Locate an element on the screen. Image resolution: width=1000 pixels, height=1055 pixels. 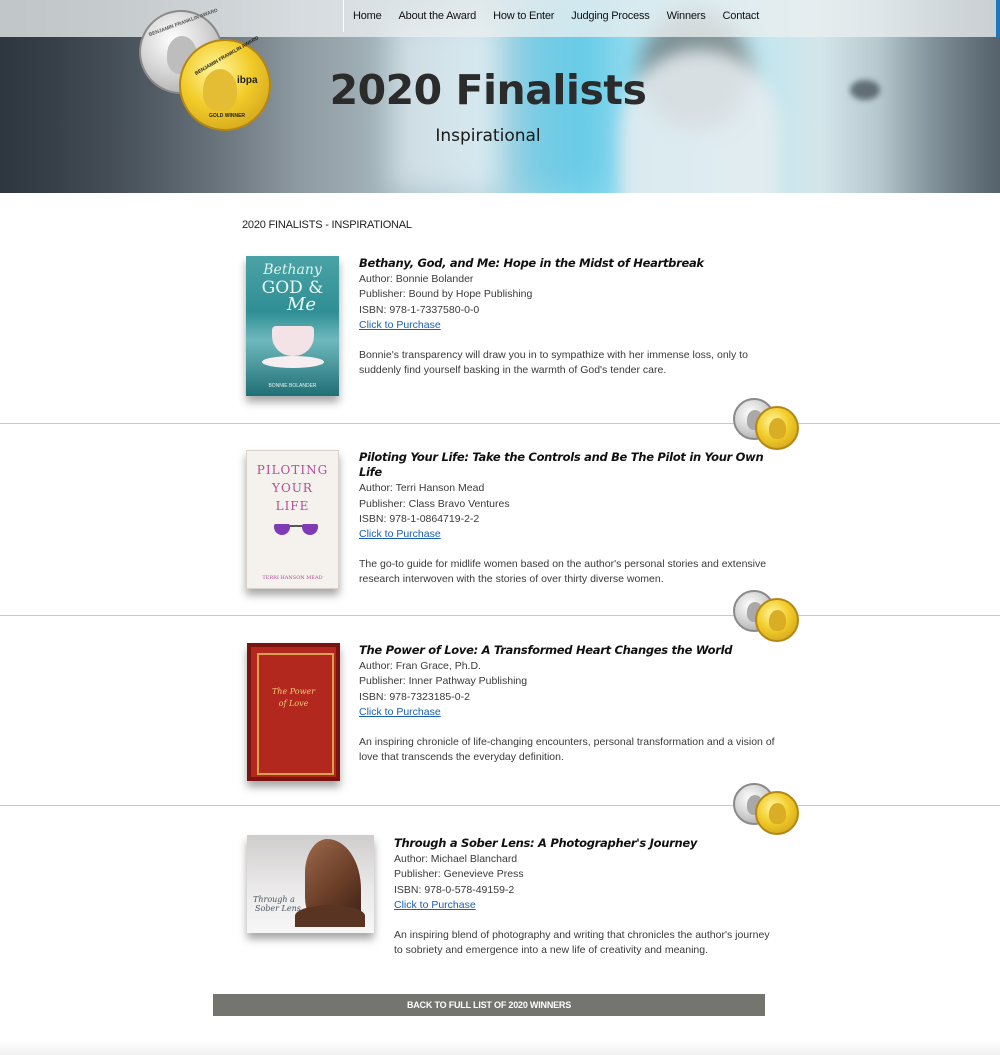
page-title: 2020 Finalists is located at coordinates (488, 90).